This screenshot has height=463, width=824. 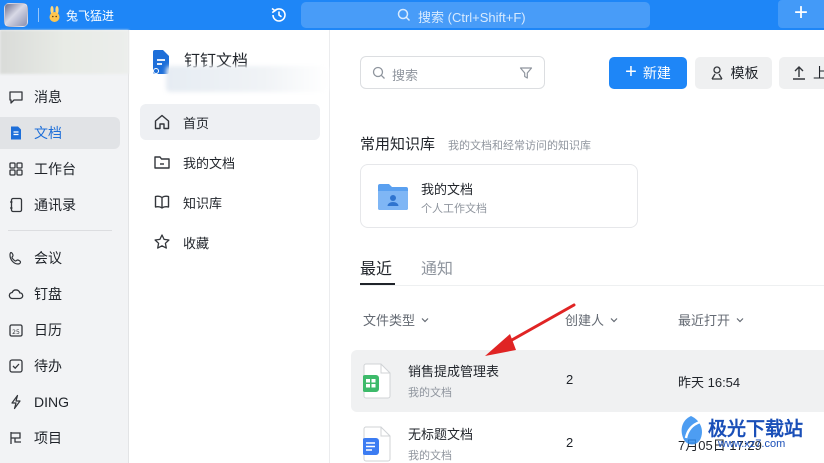 What do you see at coordinates (441, 434) in the screenshot?
I see `row-title: 无标题文档` at bounding box center [441, 434].